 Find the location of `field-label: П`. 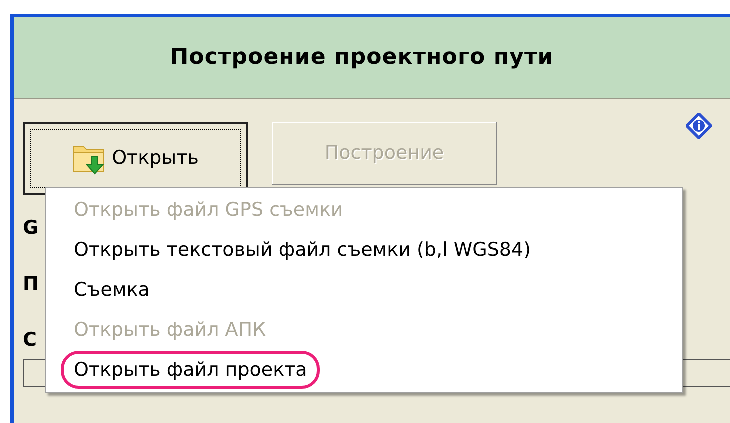

field-label: П is located at coordinates (31, 284).